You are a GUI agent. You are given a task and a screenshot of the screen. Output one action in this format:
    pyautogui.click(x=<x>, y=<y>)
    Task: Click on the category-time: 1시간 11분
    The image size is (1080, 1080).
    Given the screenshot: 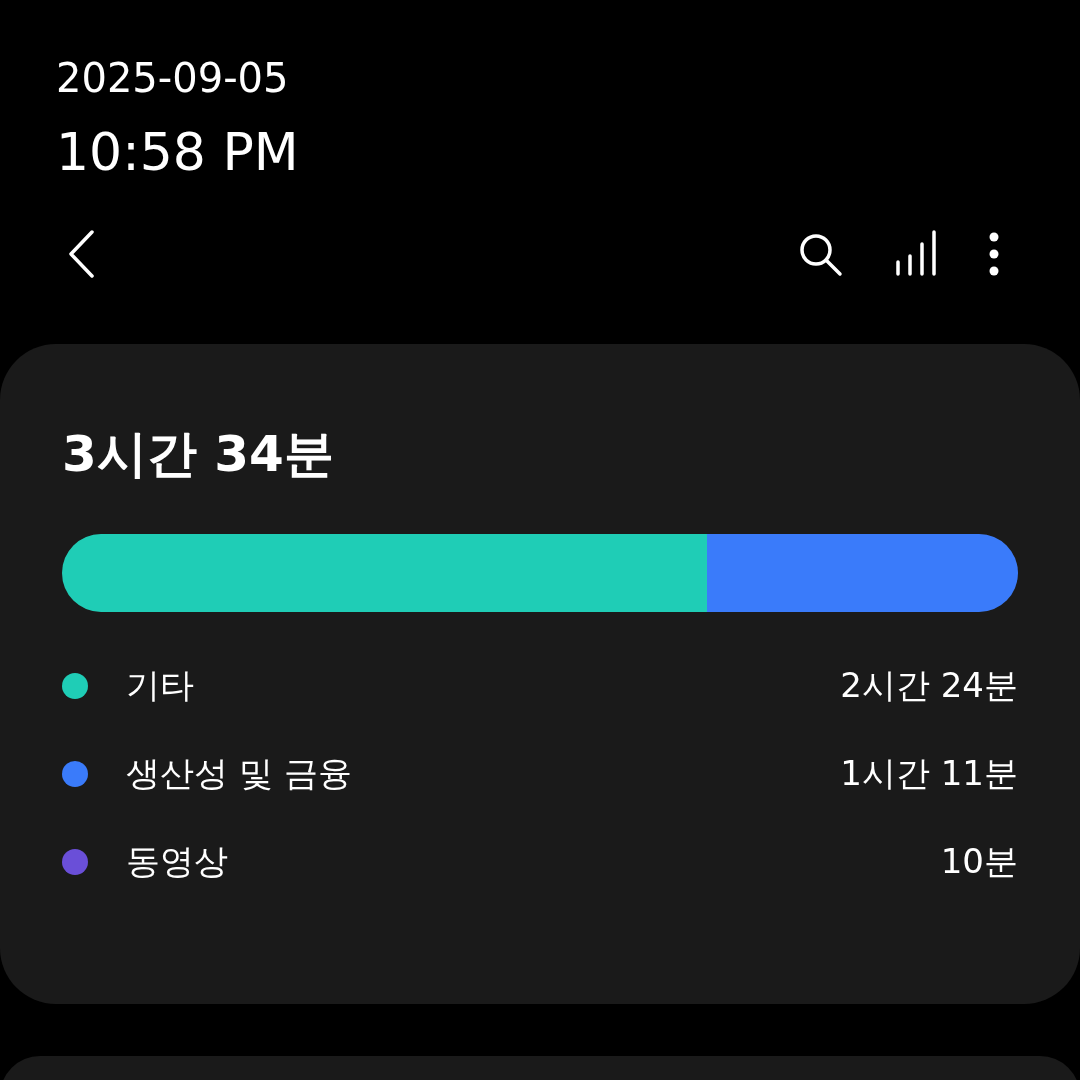 What is the action you would take?
    pyautogui.click(x=929, y=773)
    